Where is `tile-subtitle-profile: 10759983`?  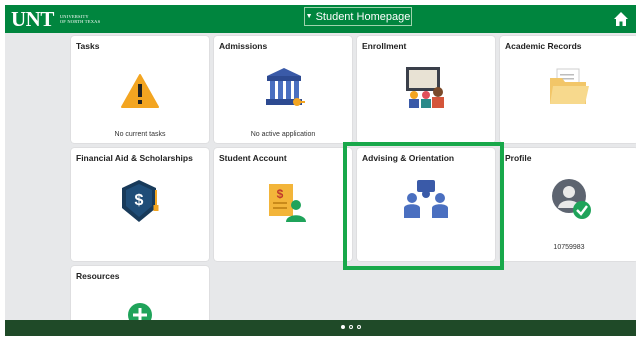 tile-subtitle-profile: 10759983 is located at coordinates (569, 247).